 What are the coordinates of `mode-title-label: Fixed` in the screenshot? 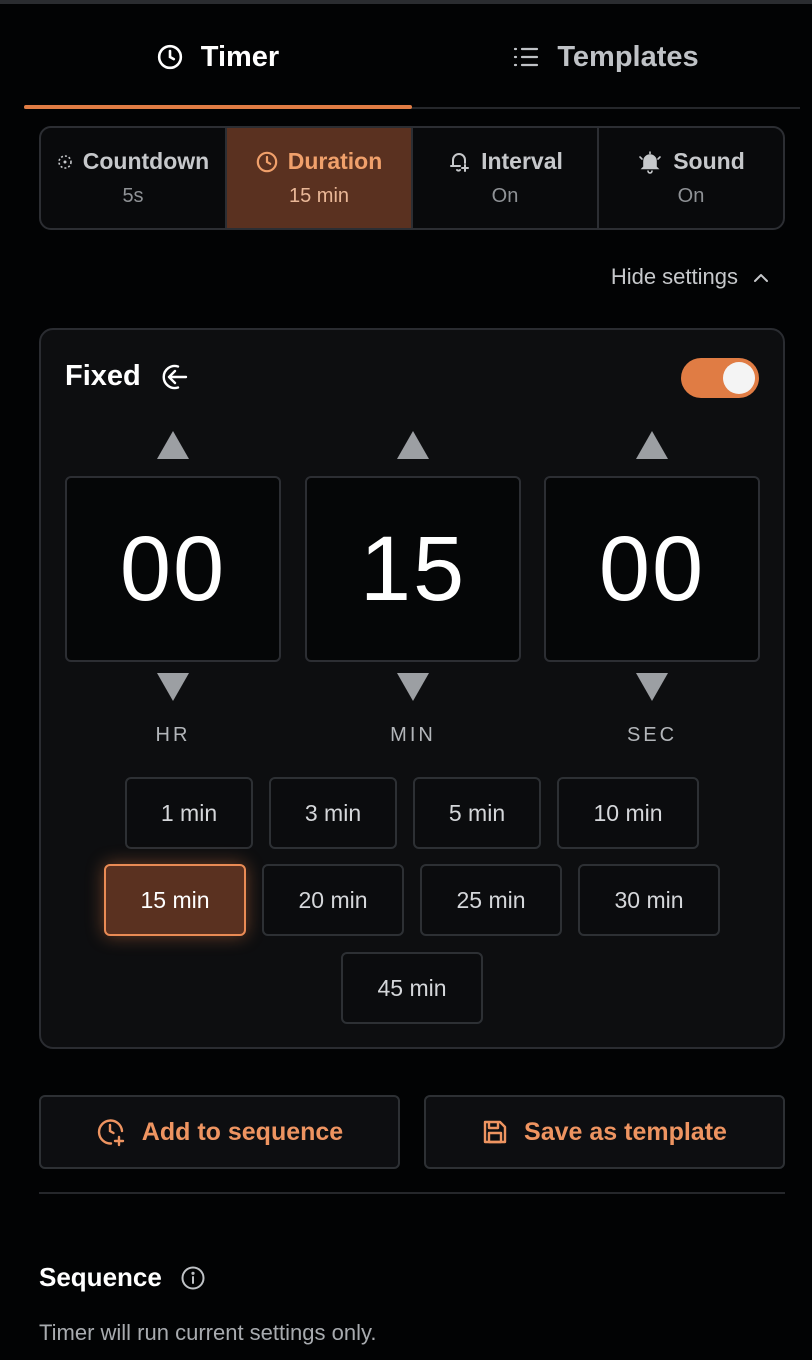 It's located at (103, 376).